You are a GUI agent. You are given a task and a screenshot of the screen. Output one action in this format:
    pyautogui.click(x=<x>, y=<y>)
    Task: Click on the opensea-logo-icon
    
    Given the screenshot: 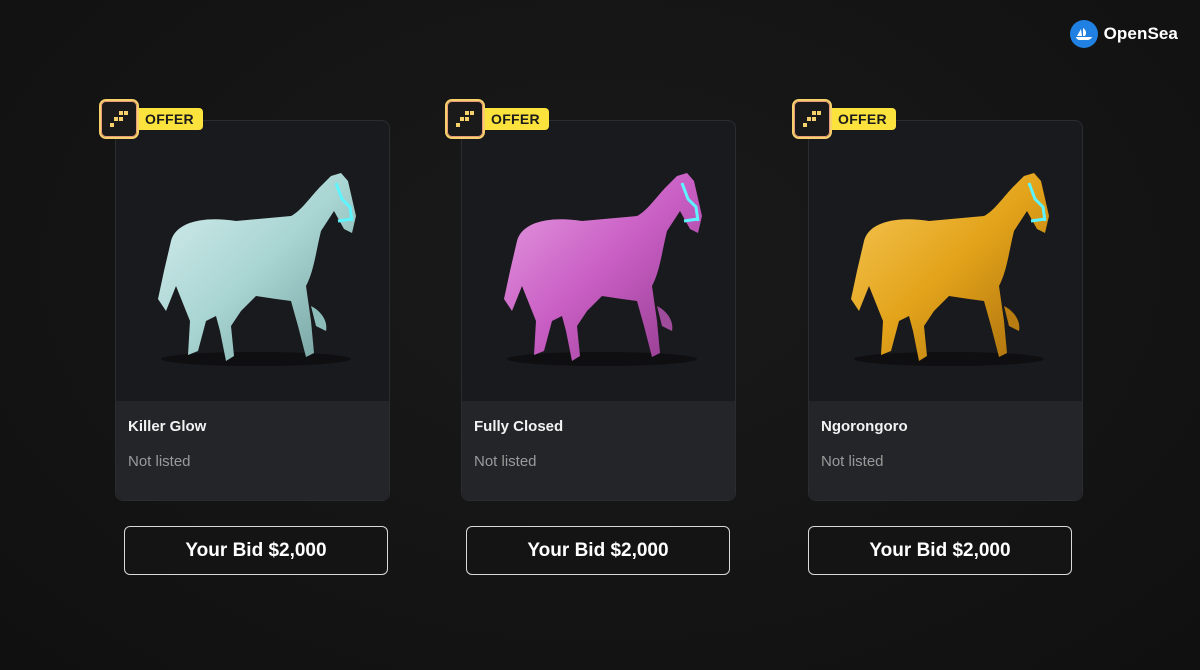 What is the action you would take?
    pyautogui.click(x=1083, y=34)
    